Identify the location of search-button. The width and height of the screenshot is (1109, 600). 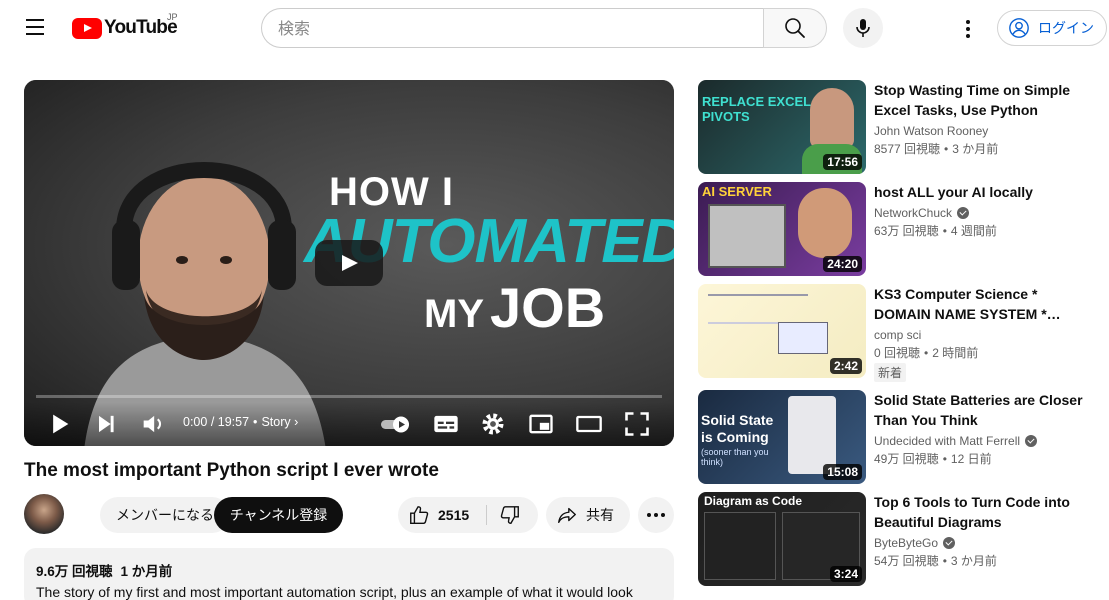
(795, 28).